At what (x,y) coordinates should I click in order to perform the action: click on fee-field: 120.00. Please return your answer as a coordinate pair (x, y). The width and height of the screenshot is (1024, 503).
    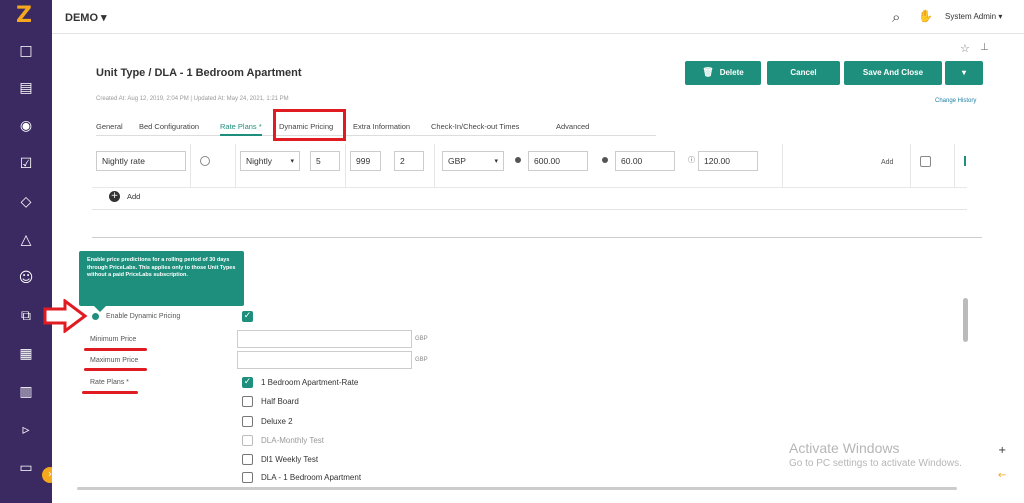
    Looking at the image, I should click on (728, 161).